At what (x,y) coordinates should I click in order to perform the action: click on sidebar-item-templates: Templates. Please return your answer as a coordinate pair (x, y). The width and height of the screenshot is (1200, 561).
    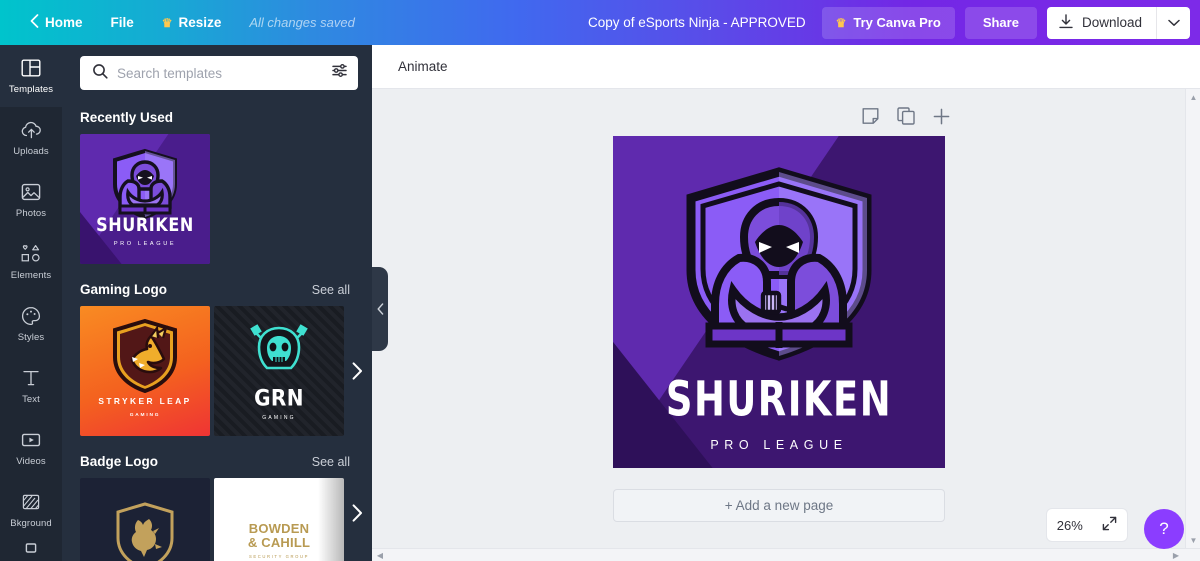
    Looking at the image, I should click on (31, 76).